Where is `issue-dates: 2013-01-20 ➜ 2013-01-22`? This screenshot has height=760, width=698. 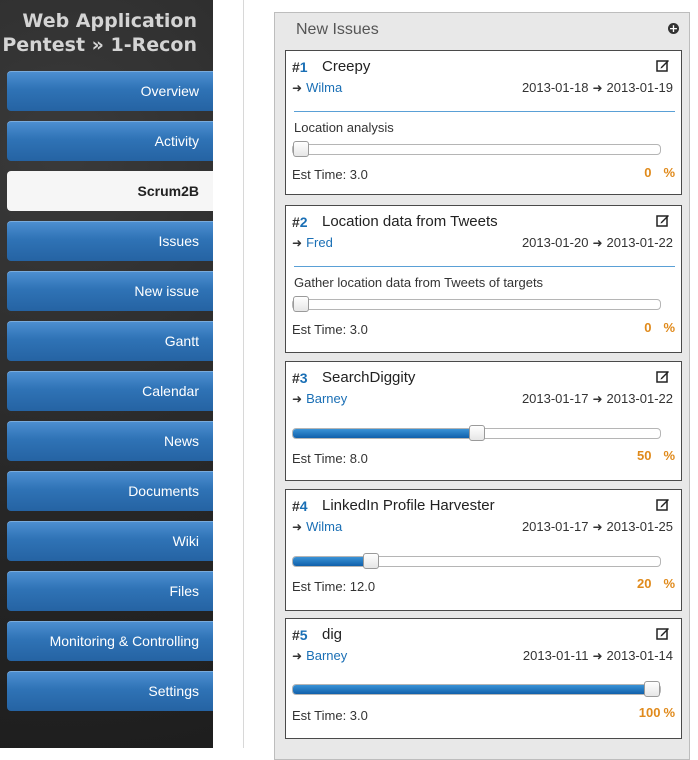 issue-dates: 2013-01-20 ➜ 2013-01-22 is located at coordinates (597, 242).